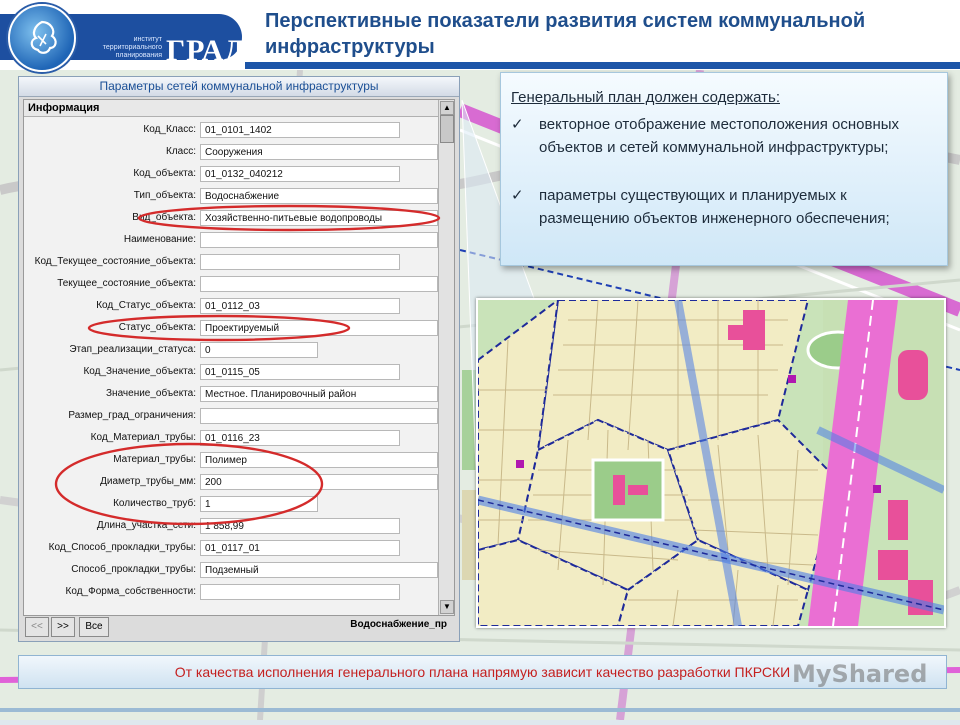 This screenshot has width=960, height=725. I want to click on field-value: 01_0132_040212, so click(300, 174).